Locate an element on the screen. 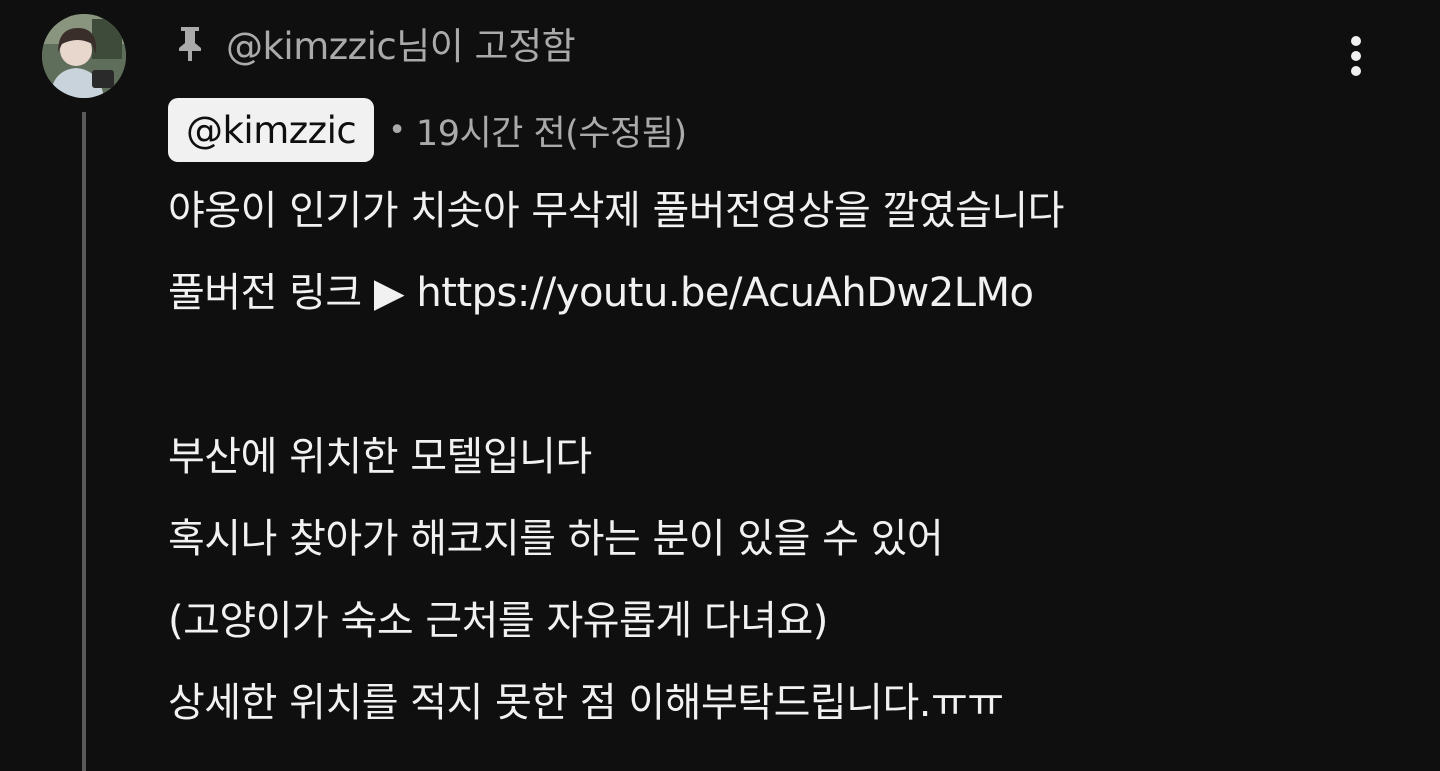 The image size is (1440, 771). thread-line is located at coordinates (84, 441).